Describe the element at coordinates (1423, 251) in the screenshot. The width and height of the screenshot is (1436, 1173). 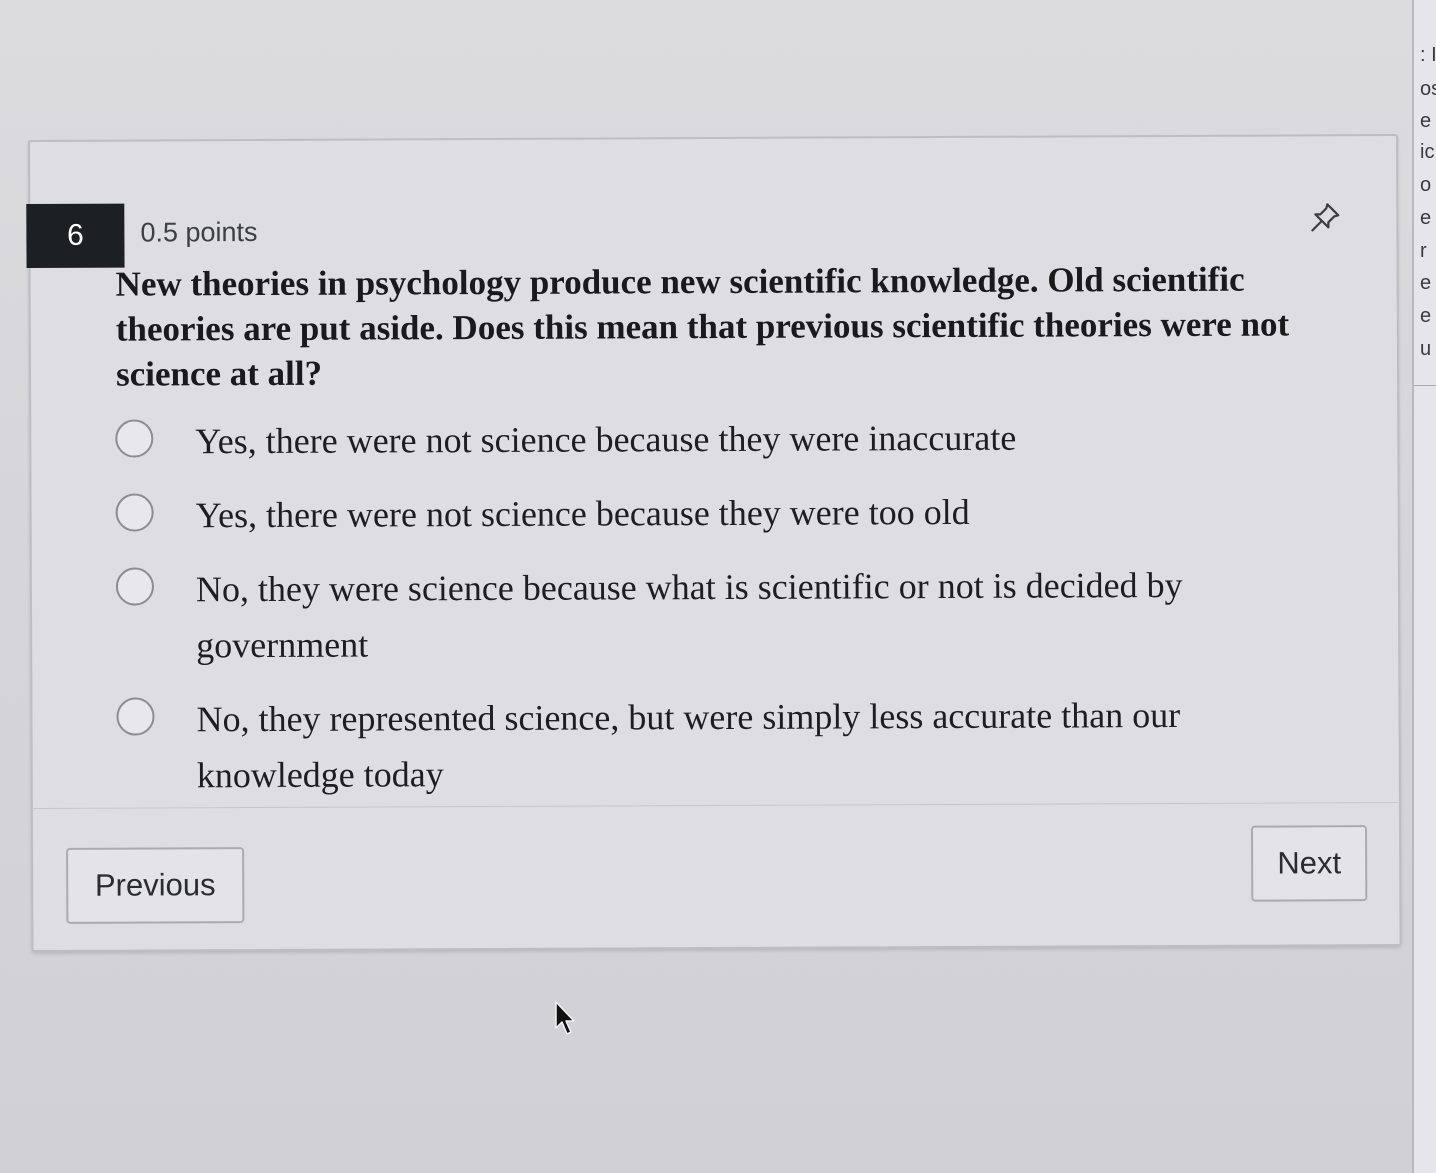
I see `side-panel-fragment: r` at that location.